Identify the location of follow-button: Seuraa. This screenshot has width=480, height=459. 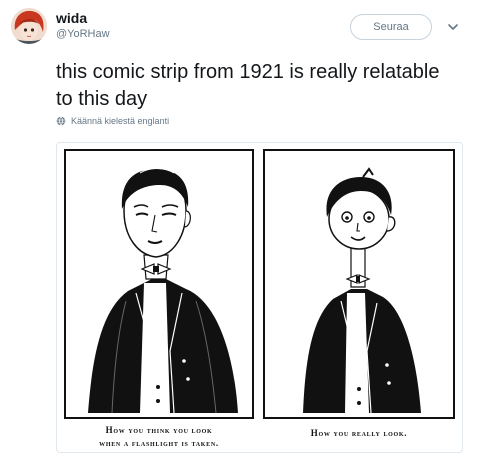
(391, 27).